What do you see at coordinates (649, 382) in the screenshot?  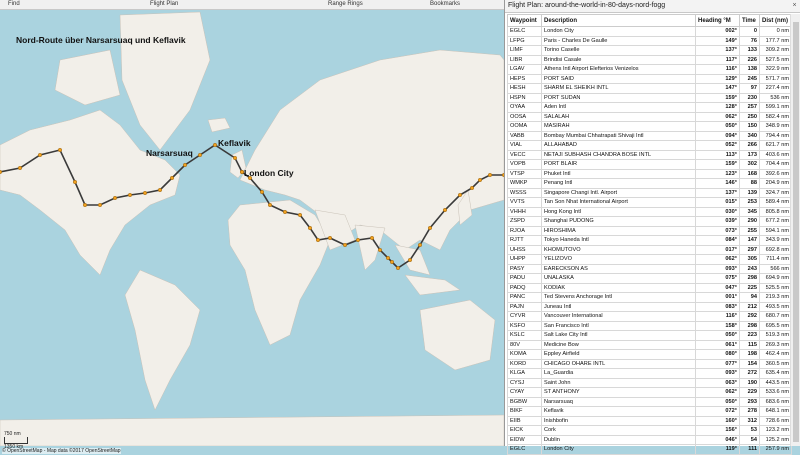 I see `table-row: CYSJ Saint John 063° 190 443.5 nm` at bounding box center [649, 382].